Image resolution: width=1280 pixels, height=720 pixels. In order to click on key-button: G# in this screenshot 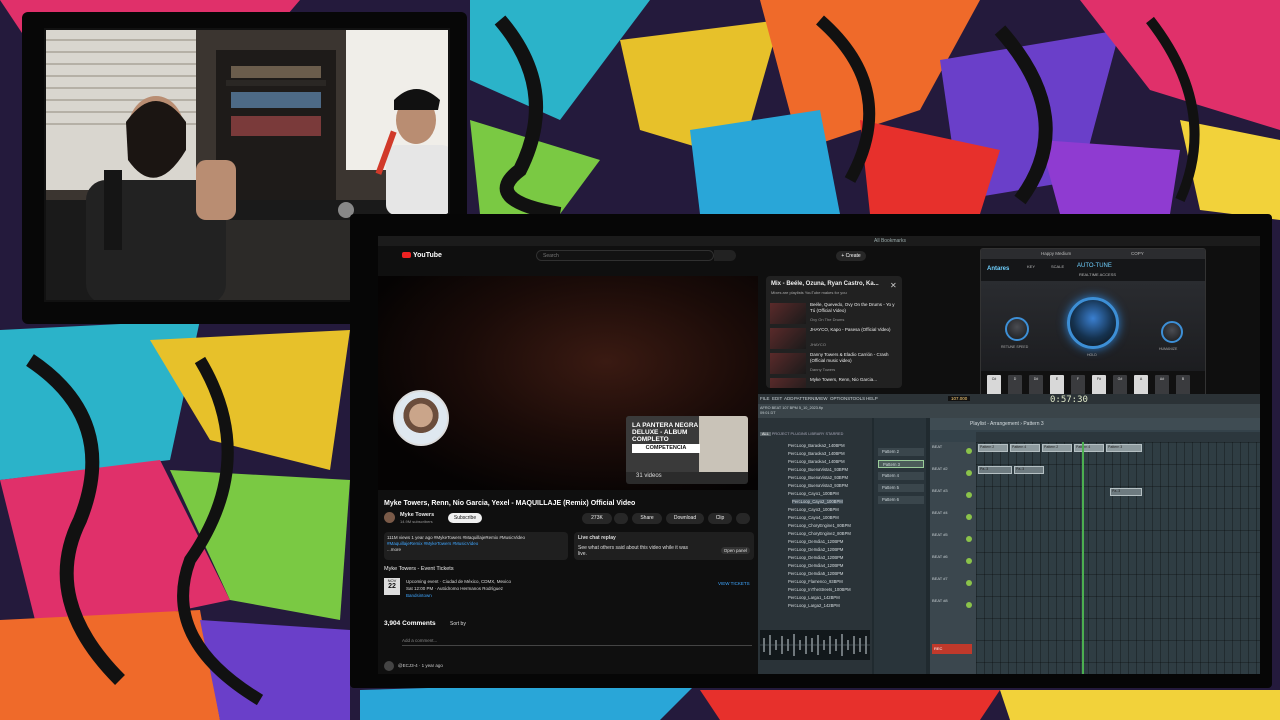, I will do `click(1120, 385)`.